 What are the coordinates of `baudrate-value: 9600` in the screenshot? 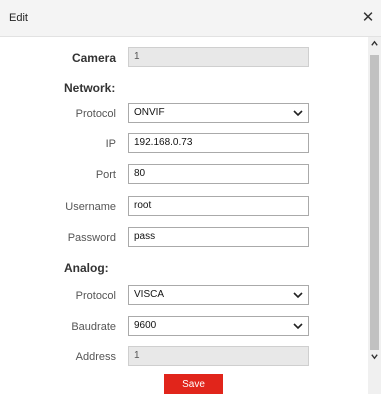 It's located at (145, 325).